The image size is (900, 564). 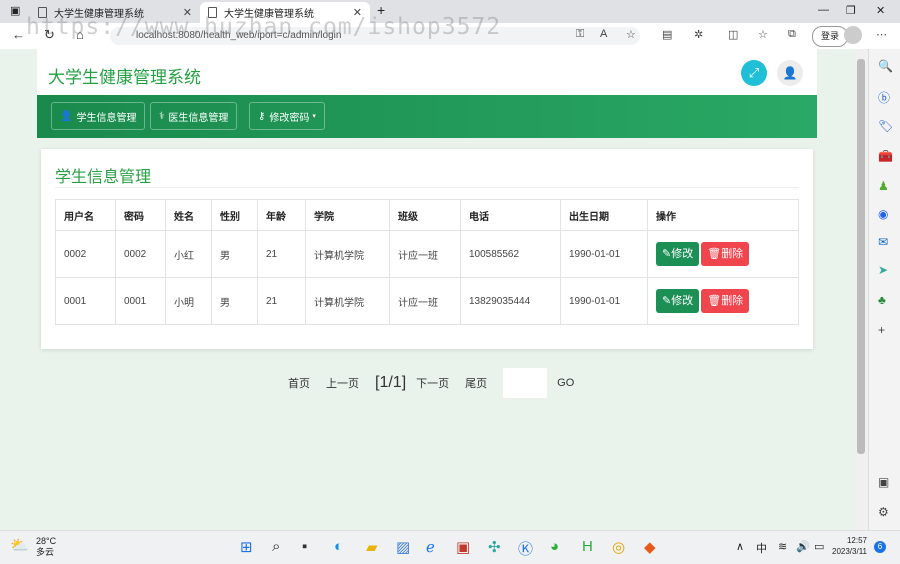 What do you see at coordinates (46, 541) in the screenshot?
I see `temperature: 28°C` at bounding box center [46, 541].